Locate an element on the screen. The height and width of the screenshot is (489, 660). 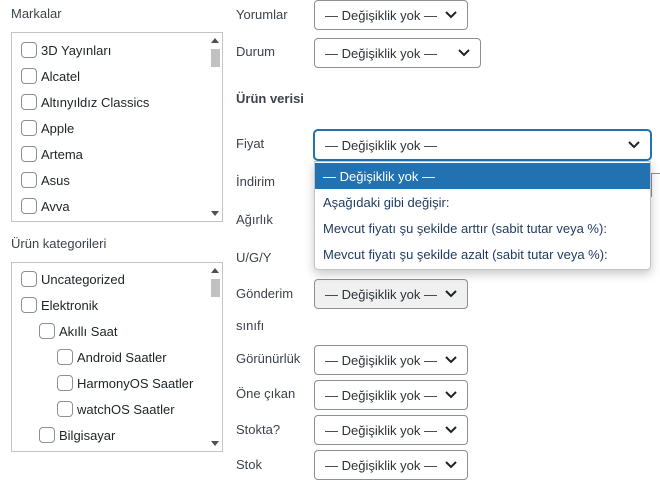
featured-select: — Değişiklik yok — is located at coordinates (391, 395).